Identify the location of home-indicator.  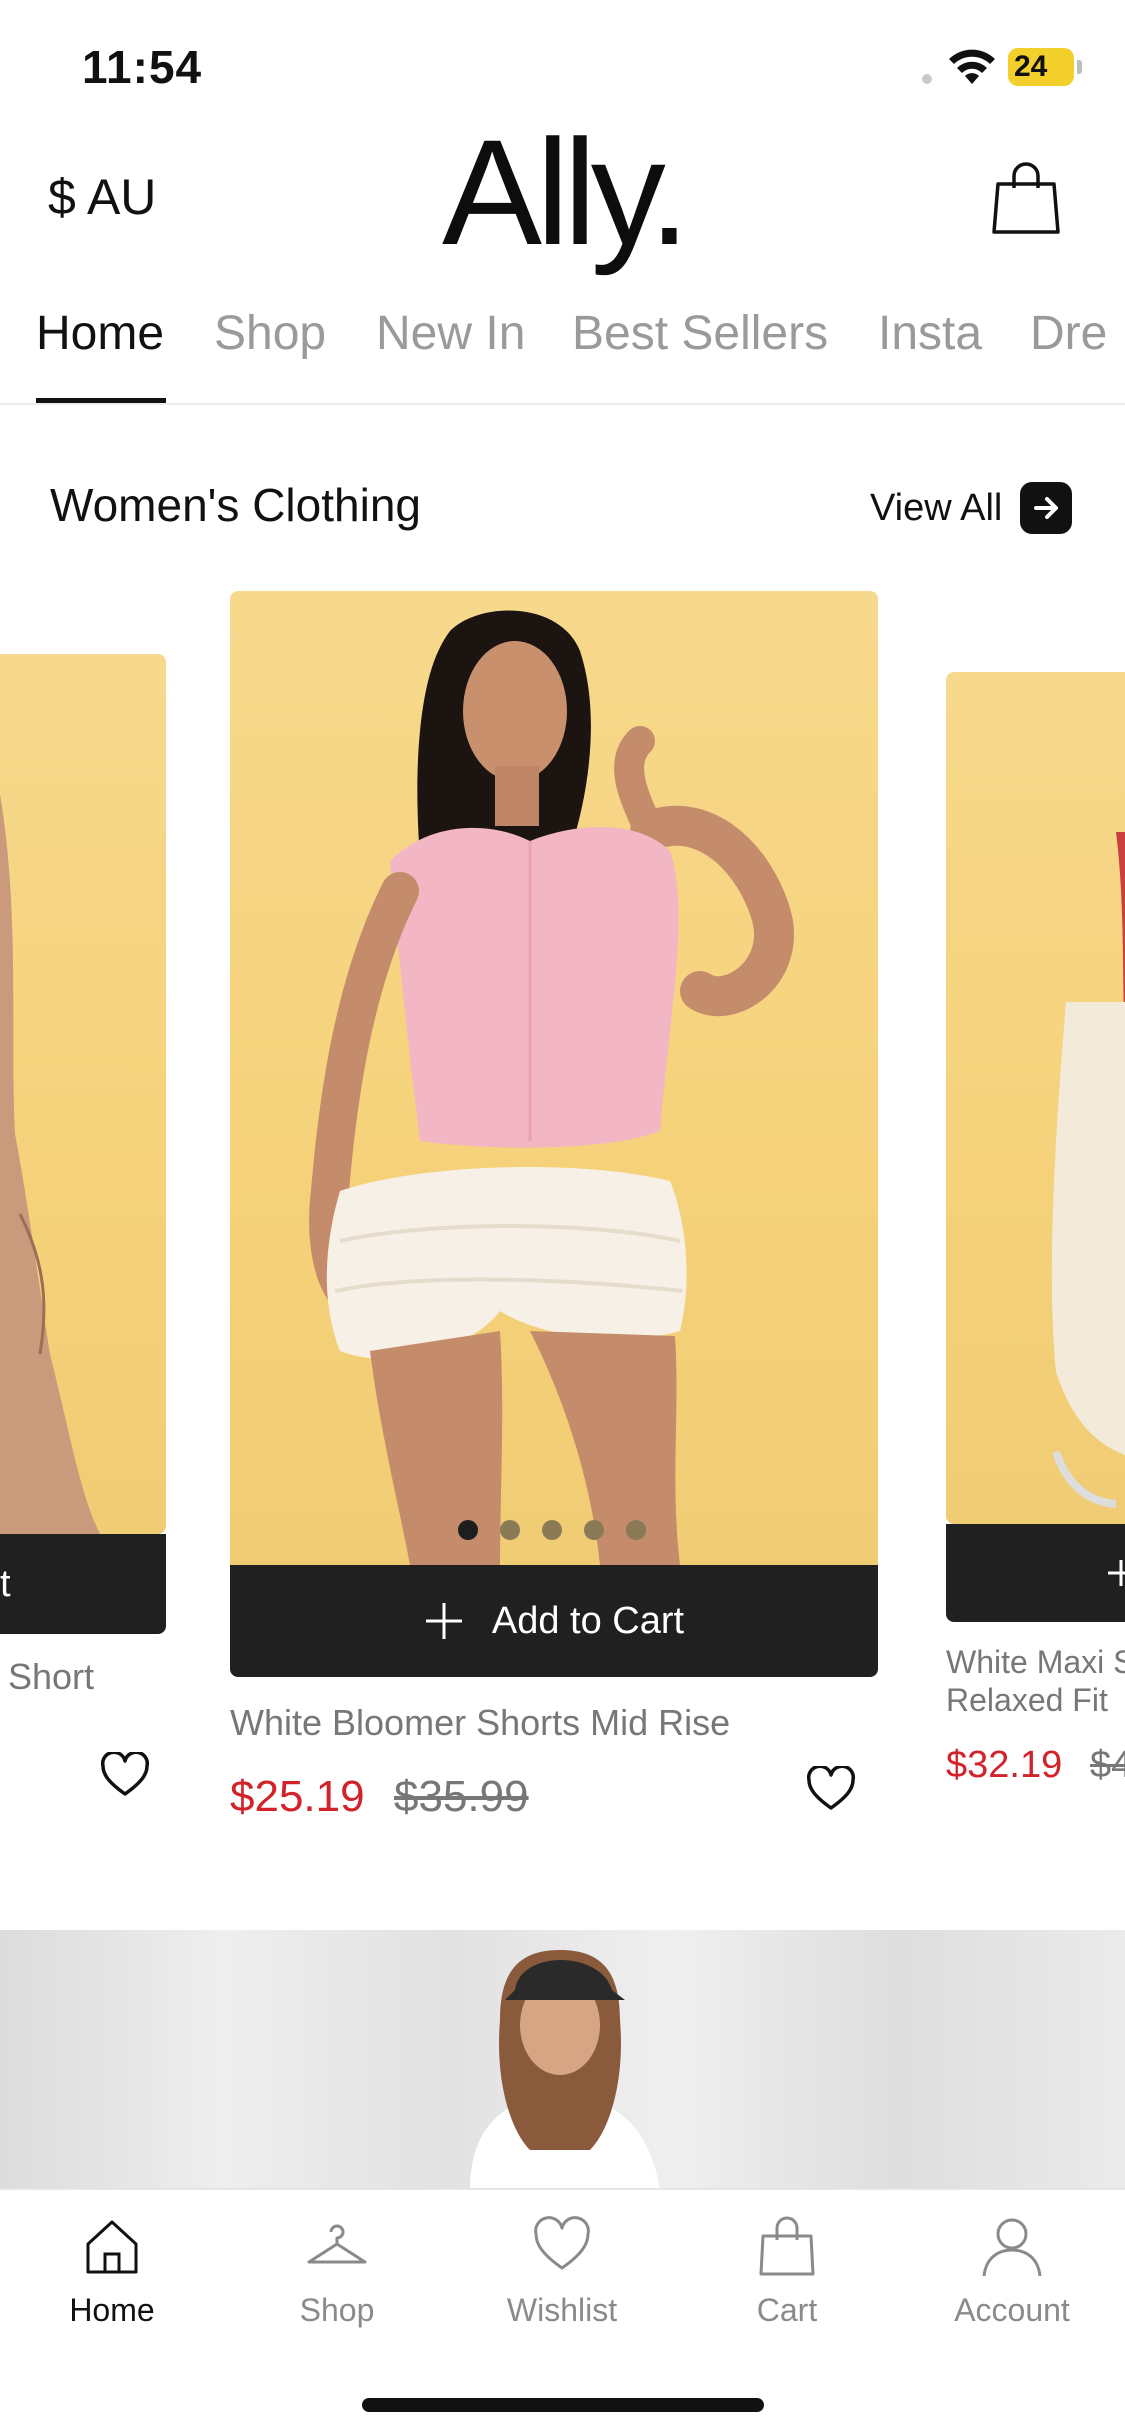
(563, 2405).